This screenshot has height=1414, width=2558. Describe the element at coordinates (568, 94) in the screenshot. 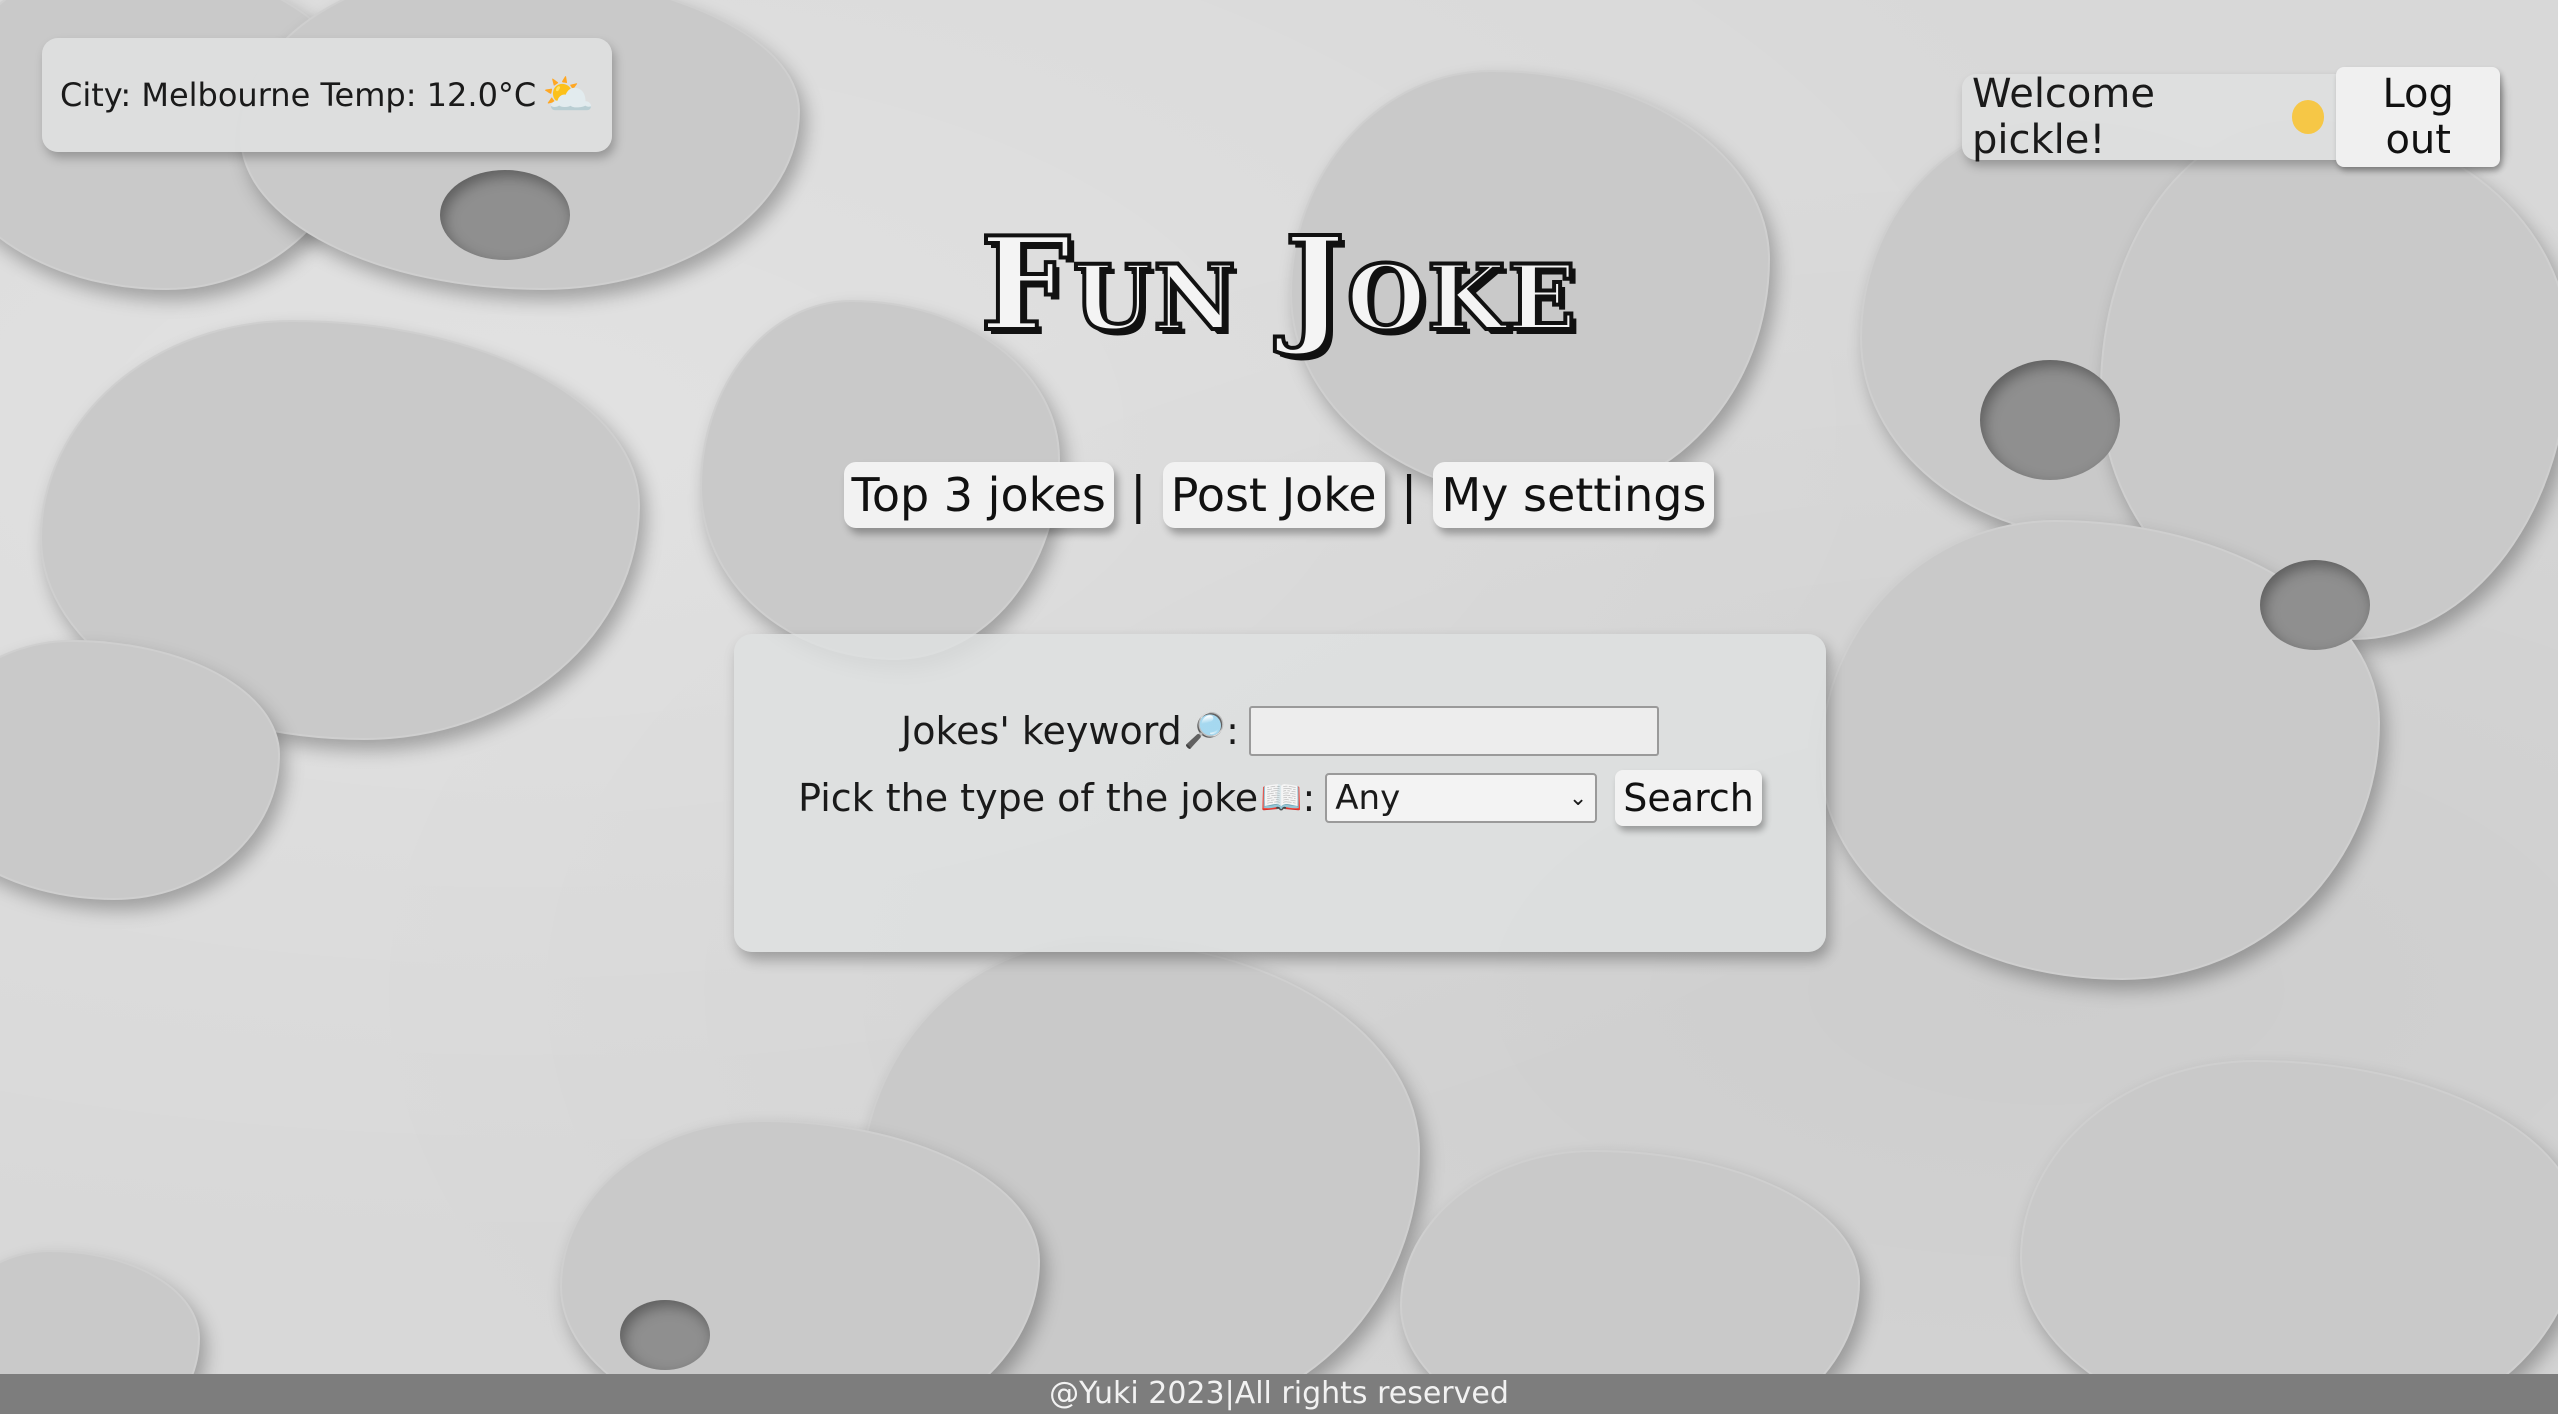

I see `partly-cloudy-icon: ⛅` at that location.